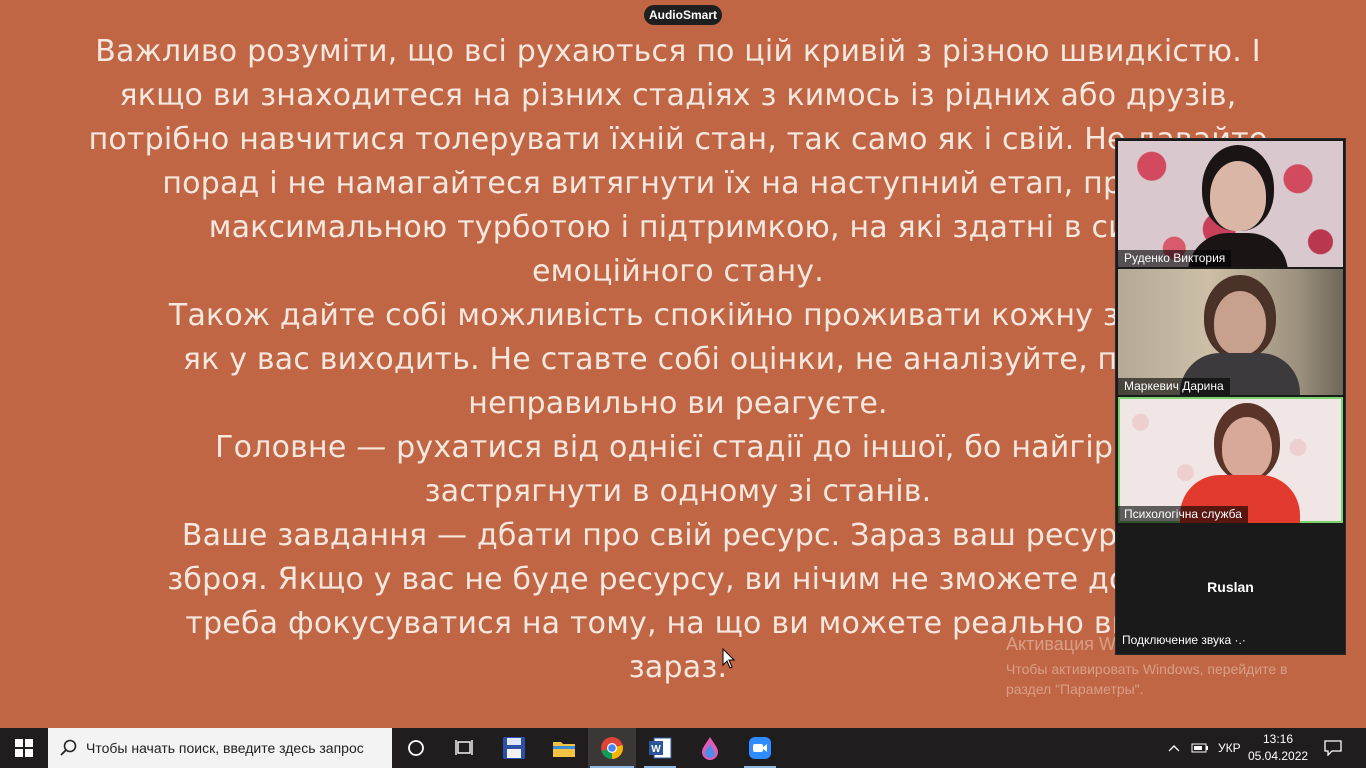 This screenshot has width=1366, height=768. I want to click on taskbar-app-save, so click(514, 748).